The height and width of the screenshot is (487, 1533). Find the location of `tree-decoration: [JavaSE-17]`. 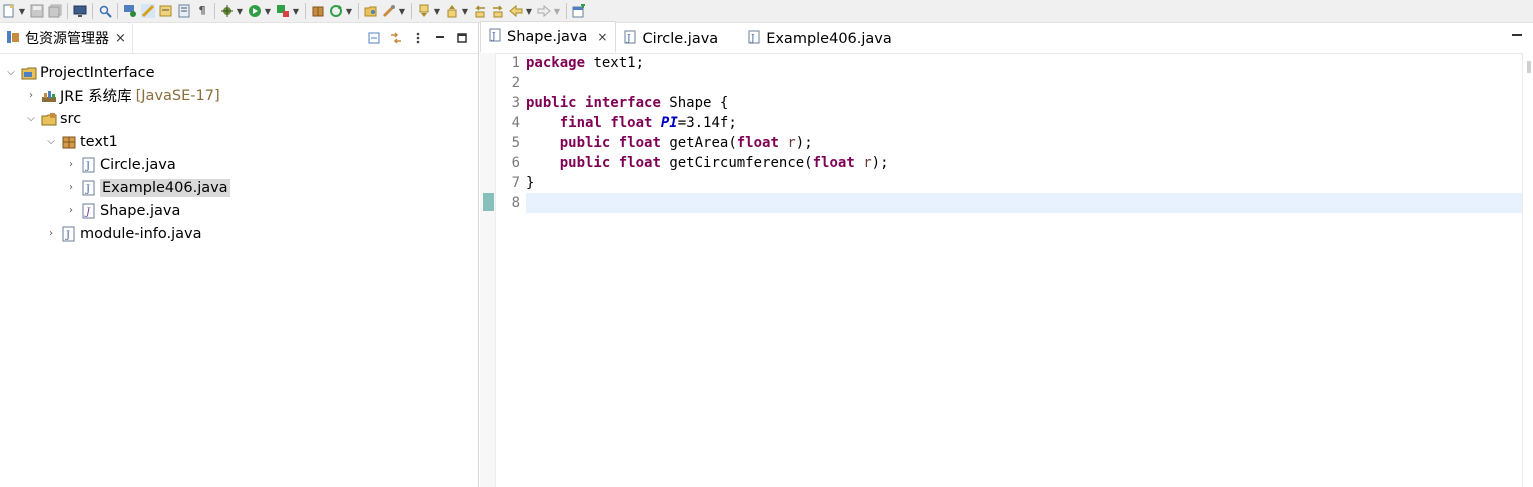

tree-decoration: [JavaSE-17] is located at coordinates (177, 95).